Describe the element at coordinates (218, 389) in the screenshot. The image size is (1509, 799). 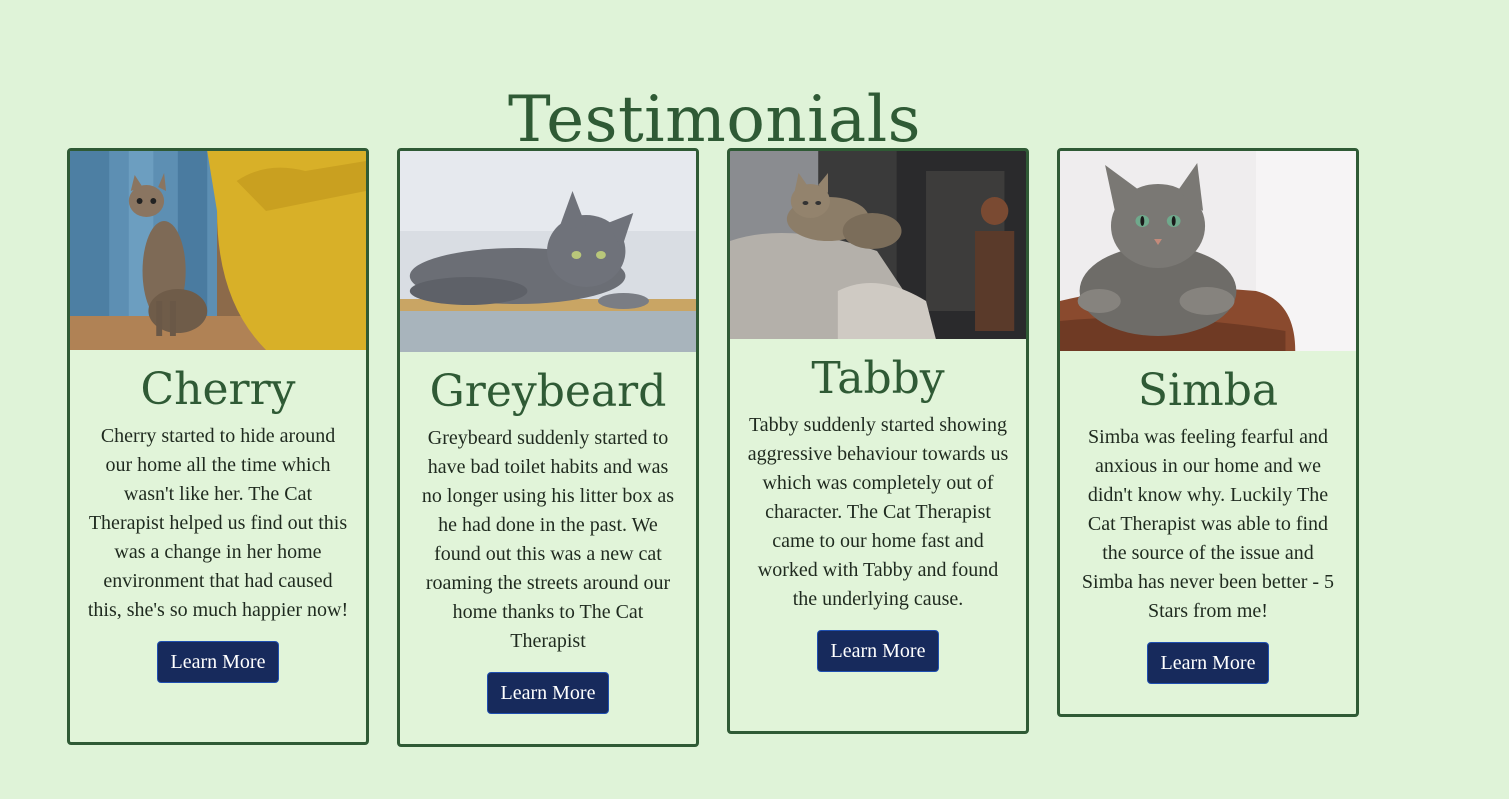
I see `card-name: Cherry` at that location.